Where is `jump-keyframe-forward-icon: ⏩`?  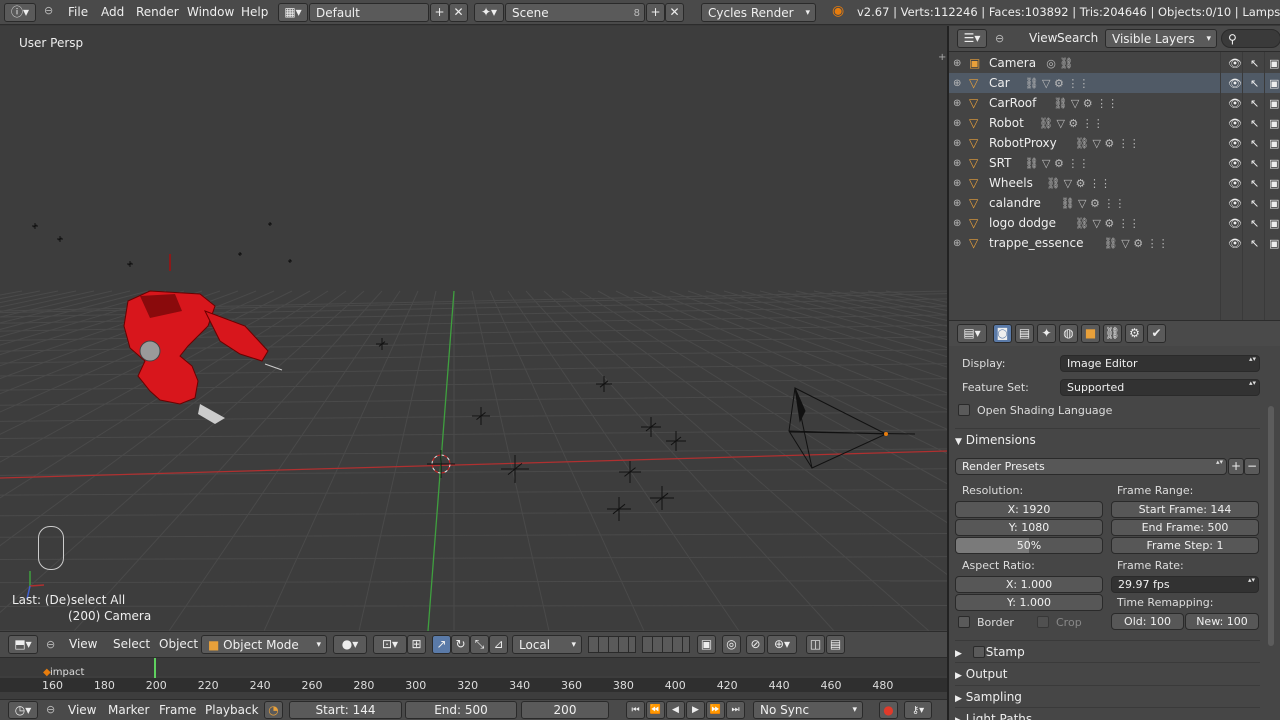 jump-keyframe-forward-icon: ⏩ is located at coordinates (715, 710).